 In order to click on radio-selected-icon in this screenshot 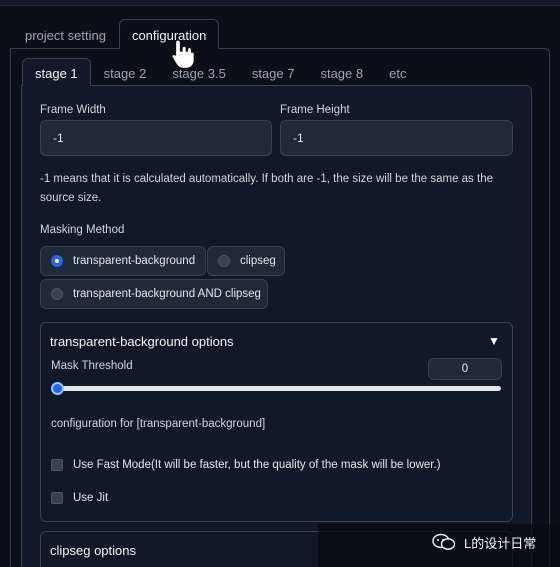, I will do `click(57, 261)`.